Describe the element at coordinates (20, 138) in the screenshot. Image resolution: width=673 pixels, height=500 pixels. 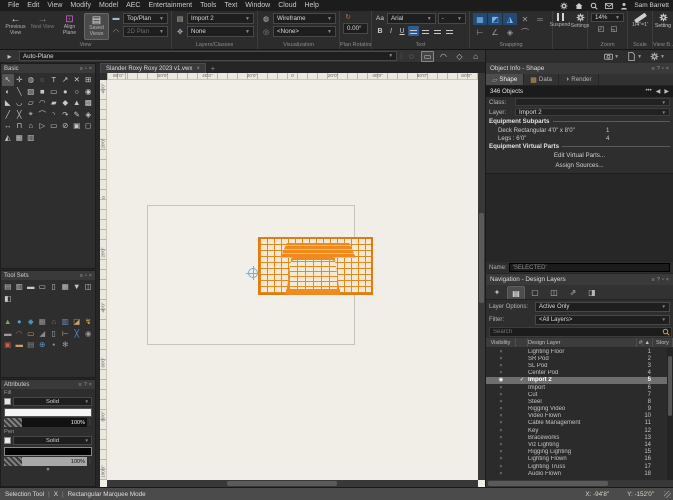
I see `tool-icon: ▦` at that location.